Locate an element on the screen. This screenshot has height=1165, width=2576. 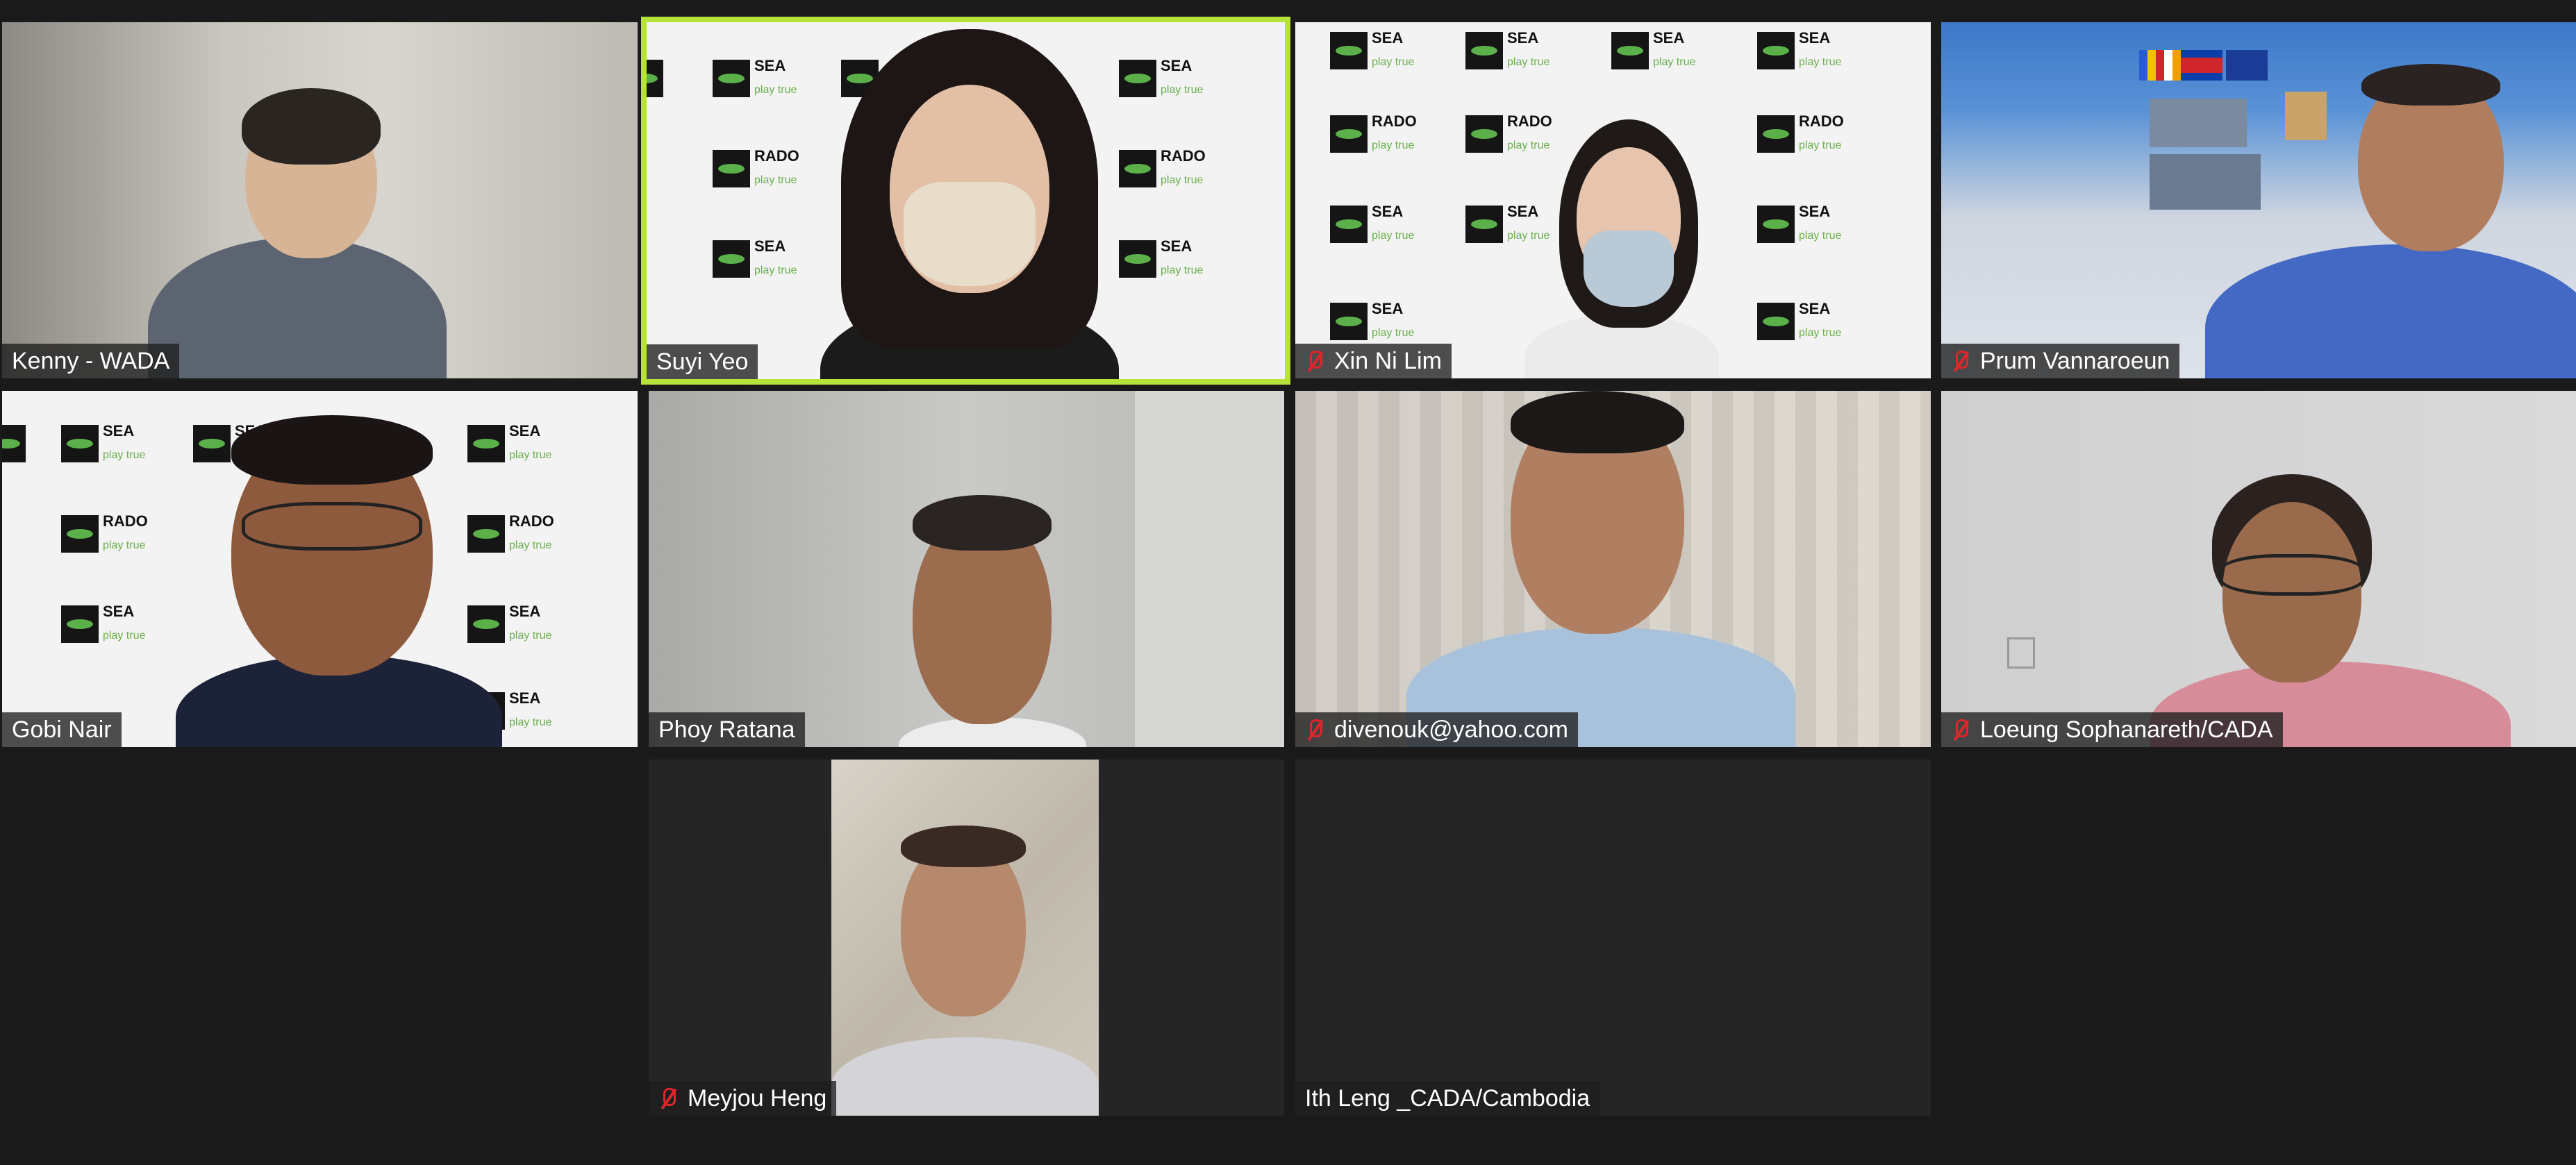
participant-name-label: Loeung Sophanareth/CADA is located at coordinates (2112, 729).